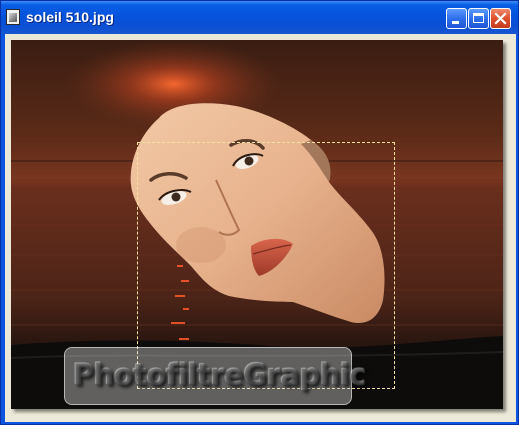  Describe the element at coordinates (70, 17) in the screenshot. I see `window-title: soleil 510.jpg` at that location.